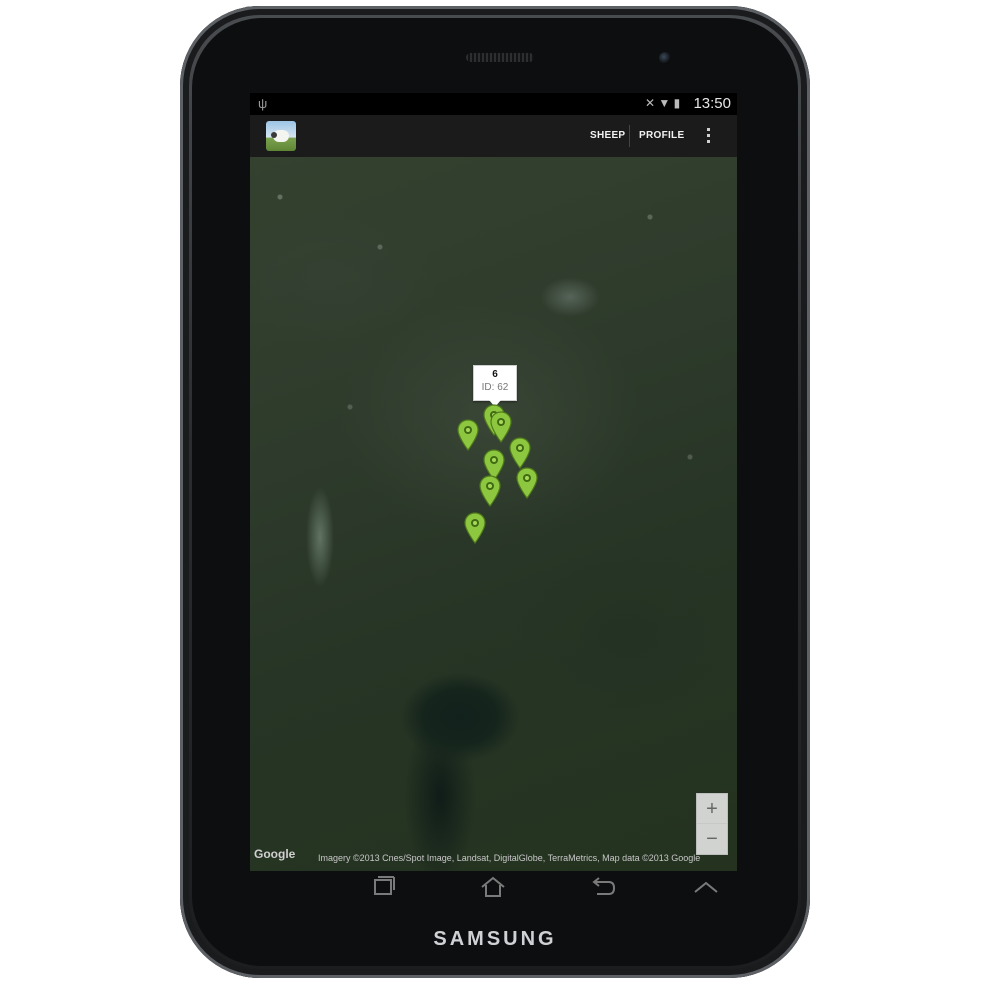 The height and width of the screenshot is (1000, 1000). Describe the element at coordinates (601, 887) in the screenshot. I see `back-icon` at that location.